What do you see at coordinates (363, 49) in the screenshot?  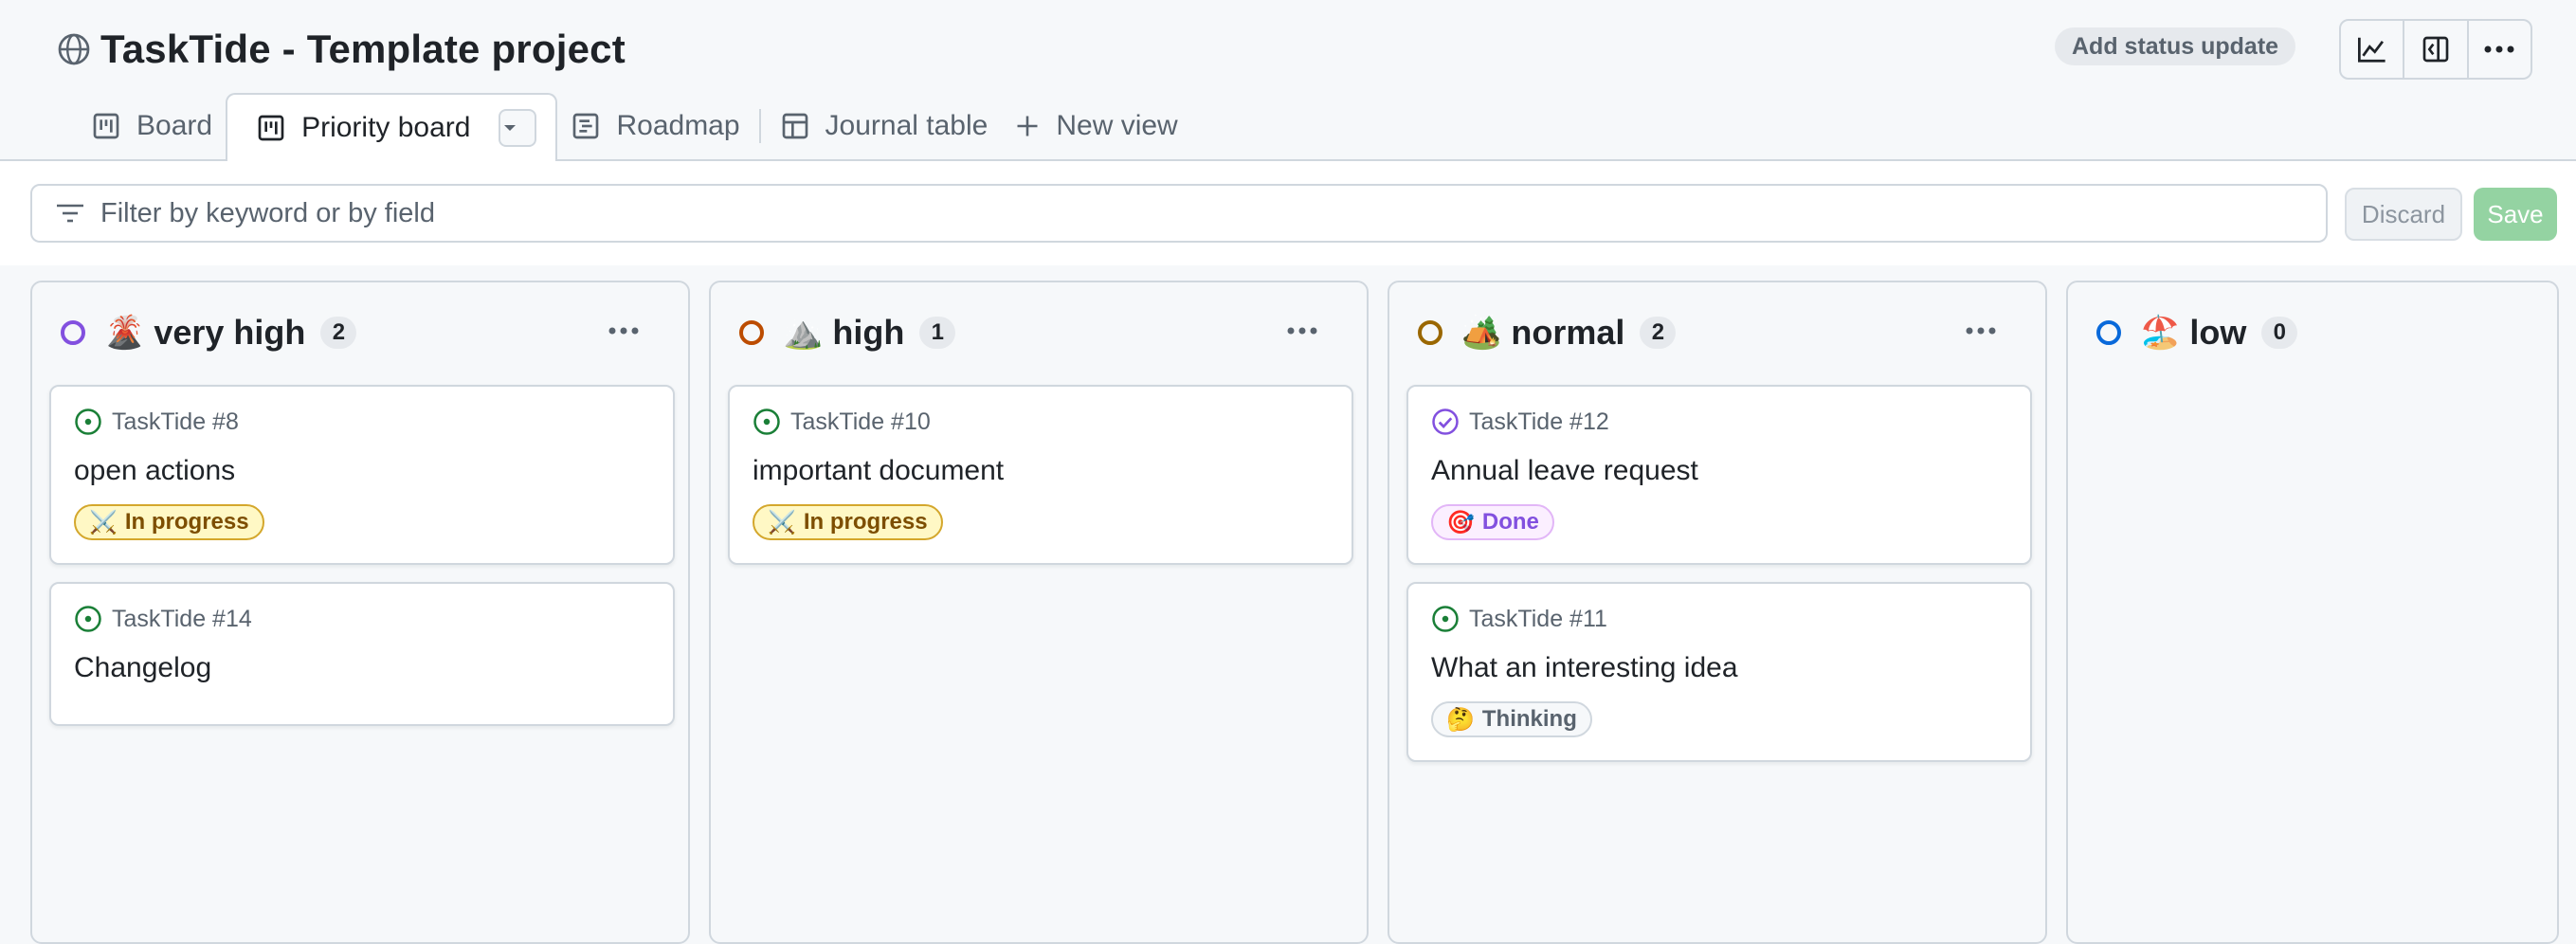 I see `page-title: TaskTide - Template project` at bounding box center [363, 49].